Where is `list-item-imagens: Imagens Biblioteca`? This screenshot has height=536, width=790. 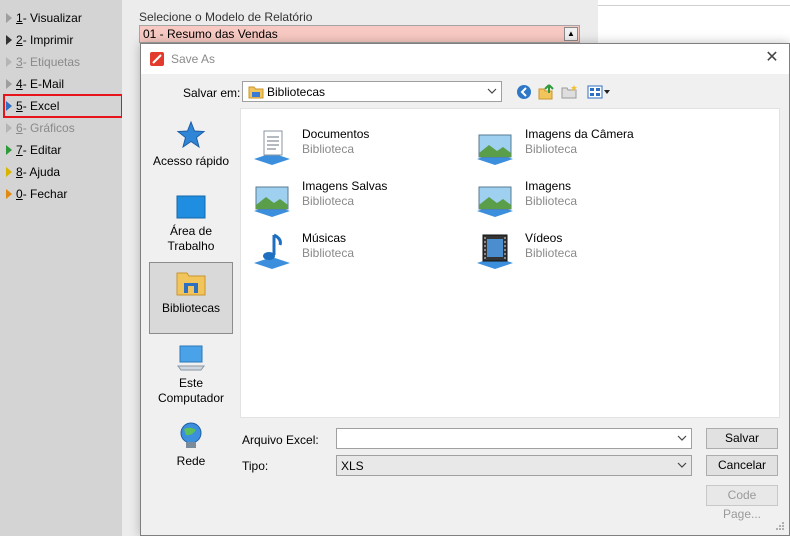 list-item-imagens: Imagens Biblioteca is located at coordinates (577, 197).